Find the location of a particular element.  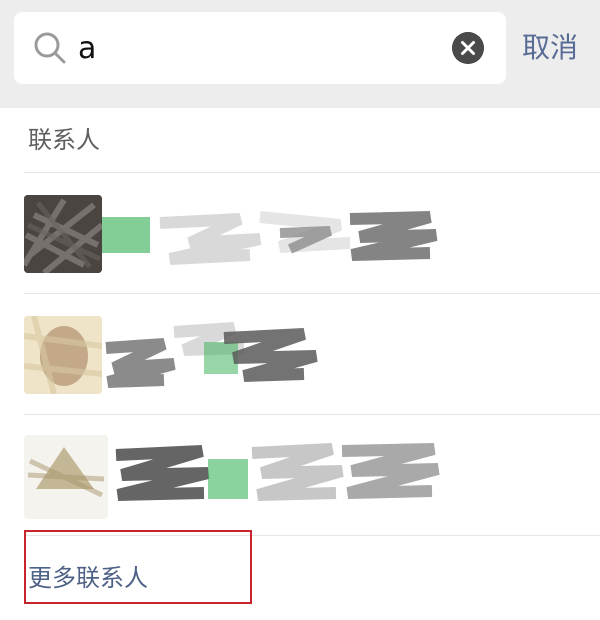

more-contacts-button: 更多联系人 is located at coordinates (138, 567).